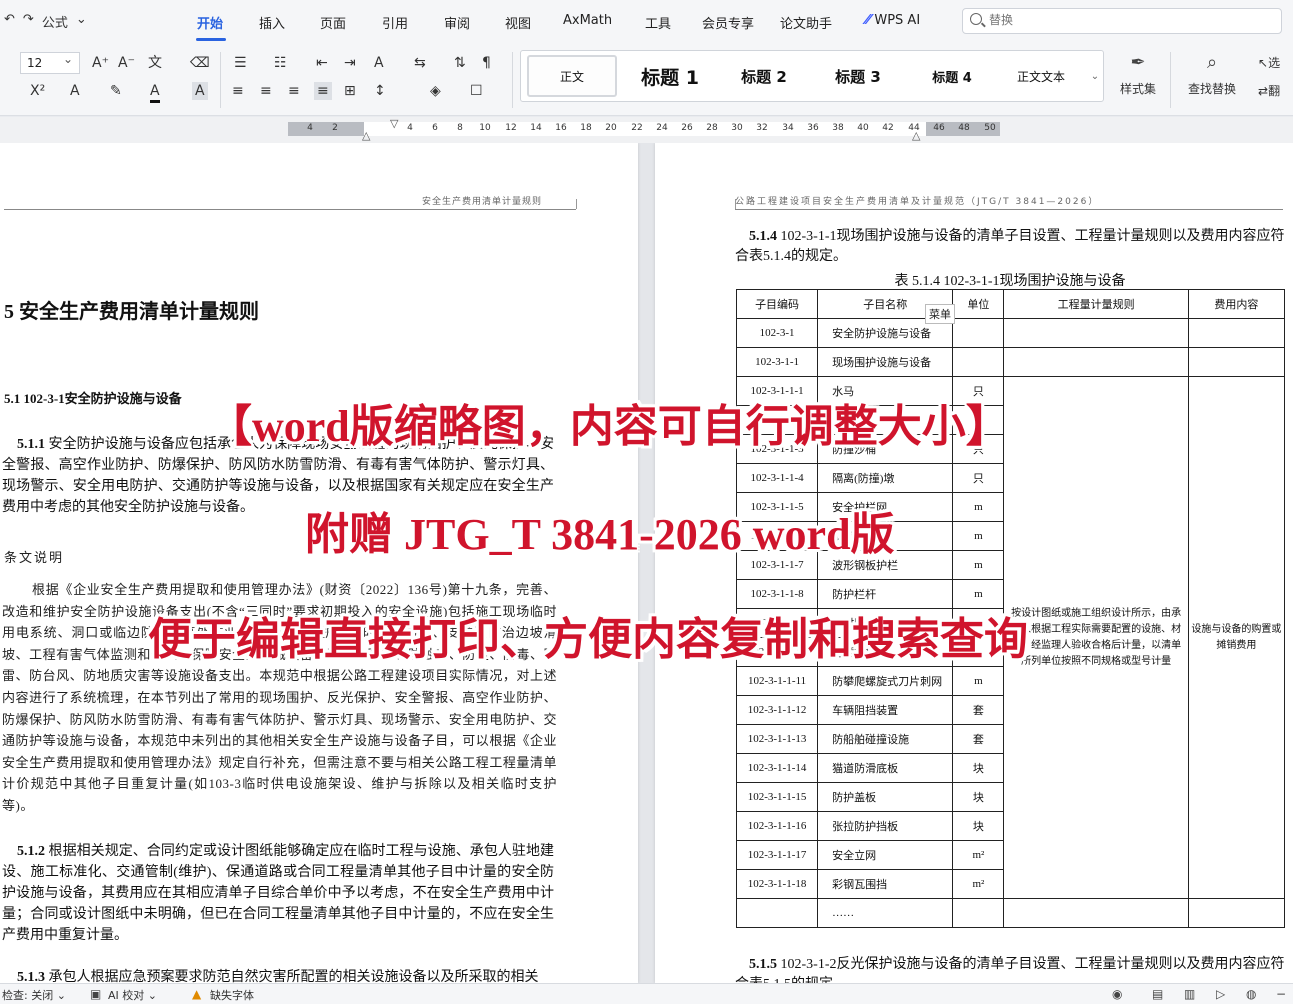 The height and width of the screenshot is (1004, 1293). What do you see at coordinates (658, 22) in the screenshot?
I see `tab-tools: 工具` at bounding box center [658, 22].